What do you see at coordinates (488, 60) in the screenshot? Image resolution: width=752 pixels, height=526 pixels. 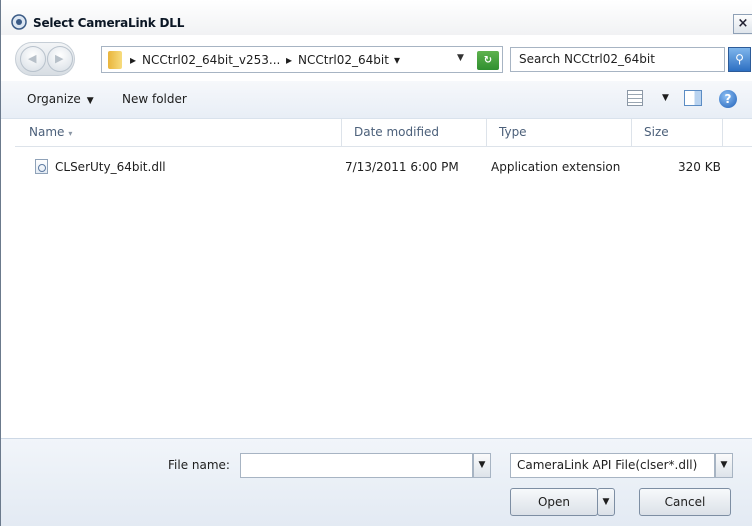 I see `refresh-button: ↻` at bounding box center [488, 60].